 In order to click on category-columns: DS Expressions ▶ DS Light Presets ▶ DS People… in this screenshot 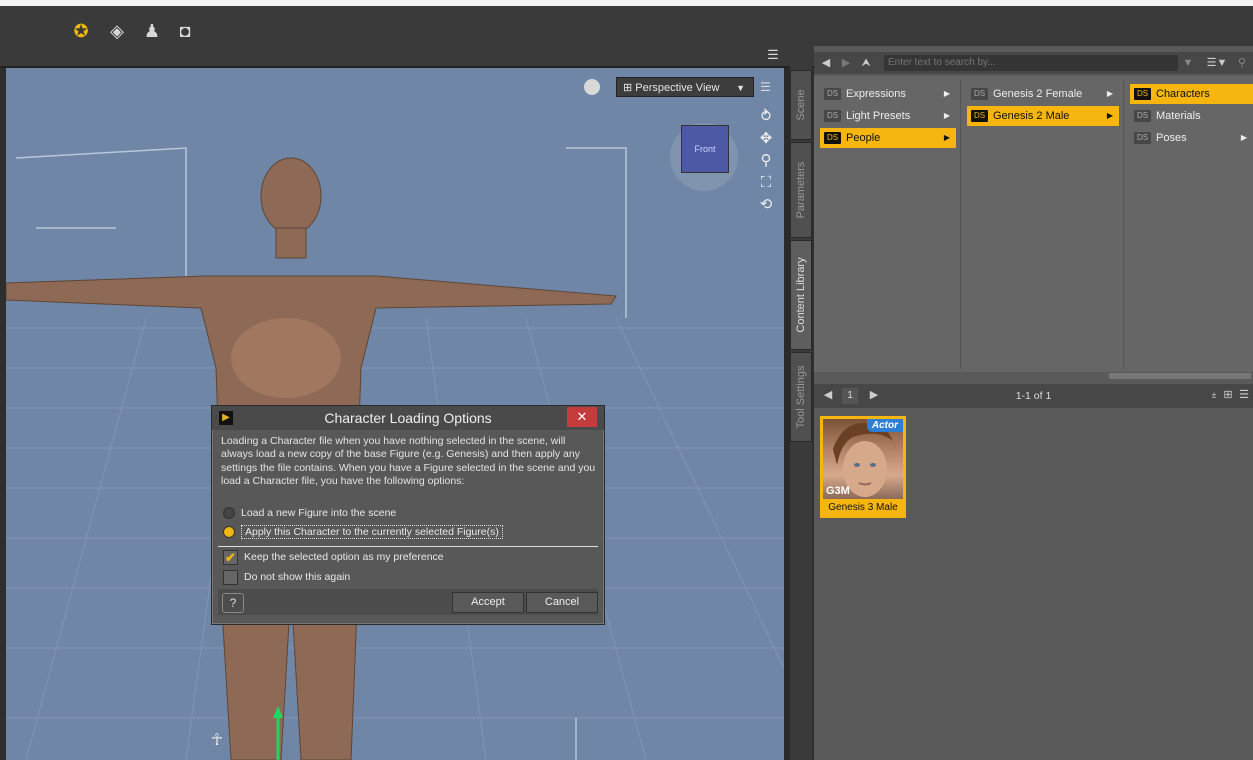, I will do `click(1033, 224)`.